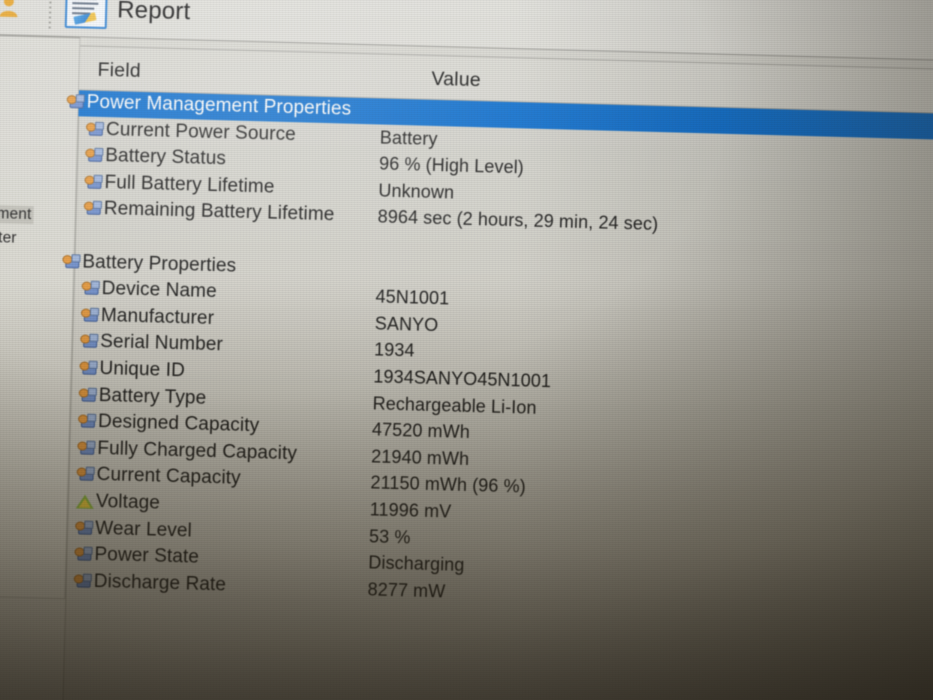 The image size is (933, 700). I want to click on row-field-label: Power Management Properties, so click(219, 105).